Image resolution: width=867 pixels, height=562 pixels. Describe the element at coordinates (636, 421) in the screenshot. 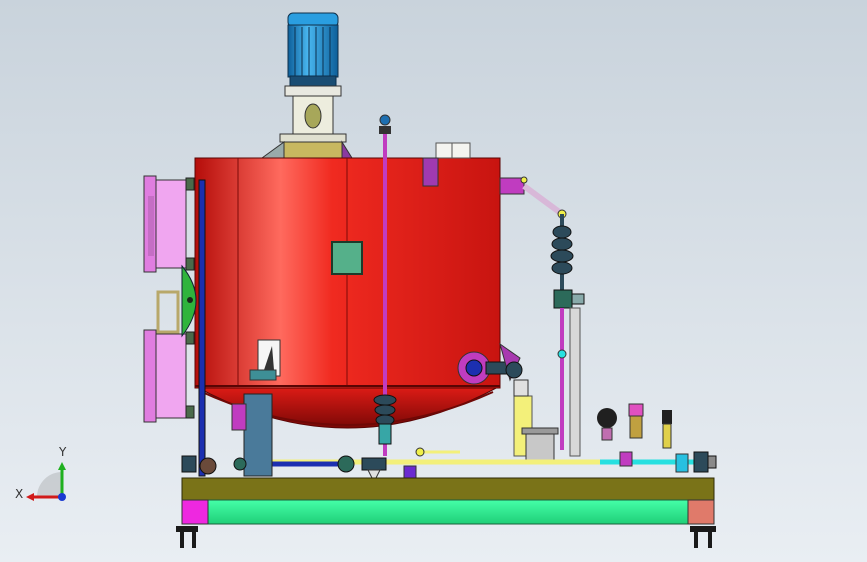

I see `pressure-transmitter` at that location.